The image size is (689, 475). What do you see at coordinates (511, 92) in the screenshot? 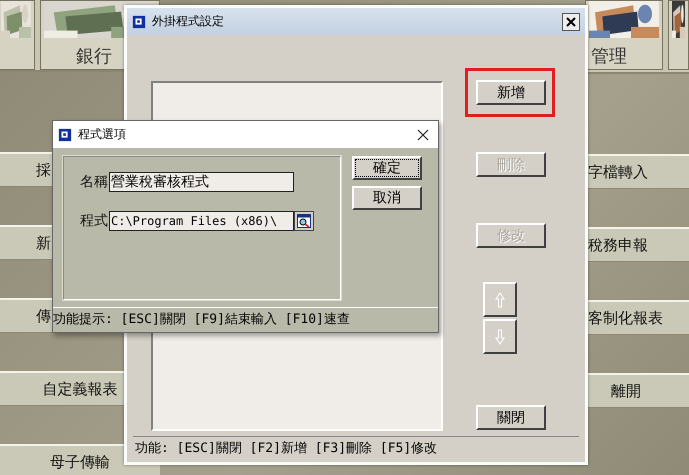
I see `dialog-button: 新增` at bounding box center [511, 92].